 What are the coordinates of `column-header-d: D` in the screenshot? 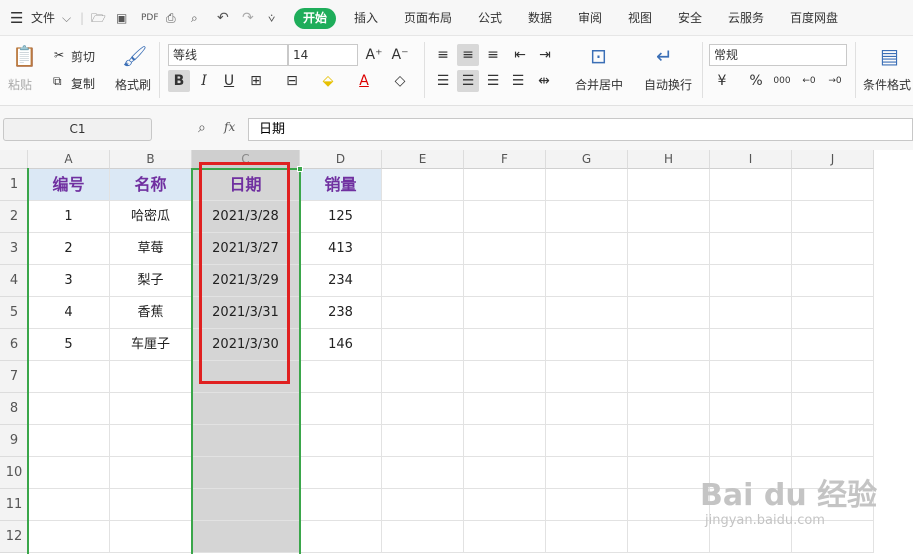 It's located at (341, 159).